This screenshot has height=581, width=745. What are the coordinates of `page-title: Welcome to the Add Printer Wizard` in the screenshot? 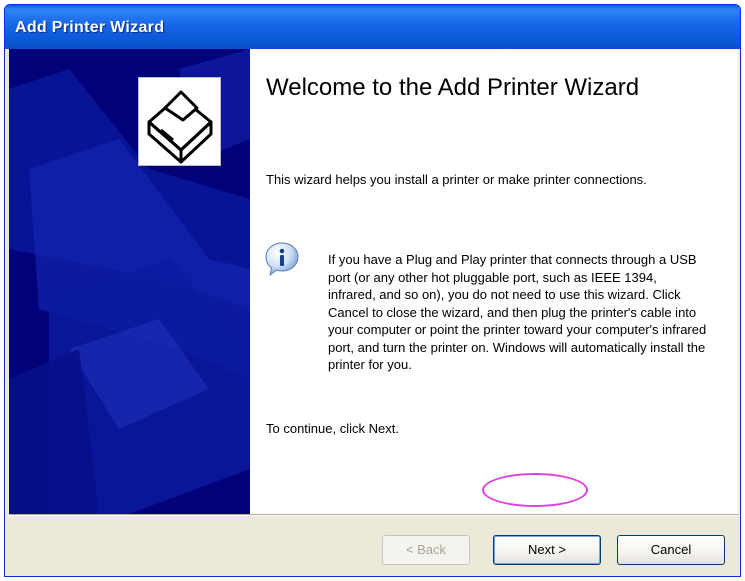 It's located at (453, 87).